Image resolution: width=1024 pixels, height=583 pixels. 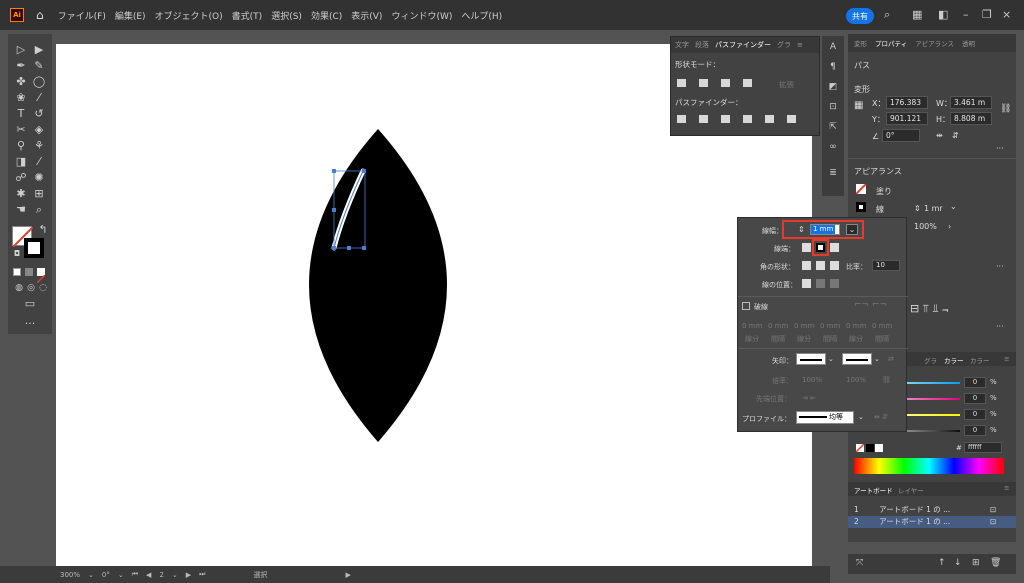 I want to click on tab-paragraph: 段落, so click(x=702, y=45).